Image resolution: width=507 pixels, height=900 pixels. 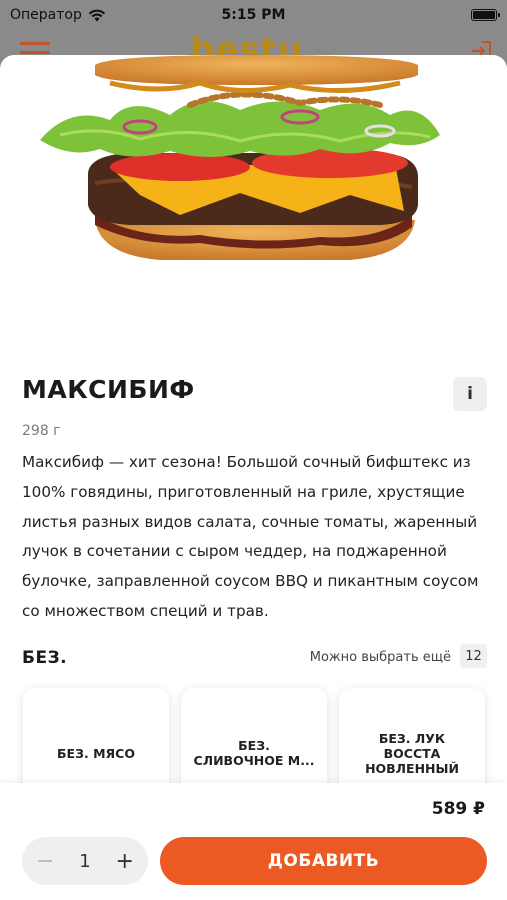 I want to click on product-weight: 298 г, so click(x=41, y=431).